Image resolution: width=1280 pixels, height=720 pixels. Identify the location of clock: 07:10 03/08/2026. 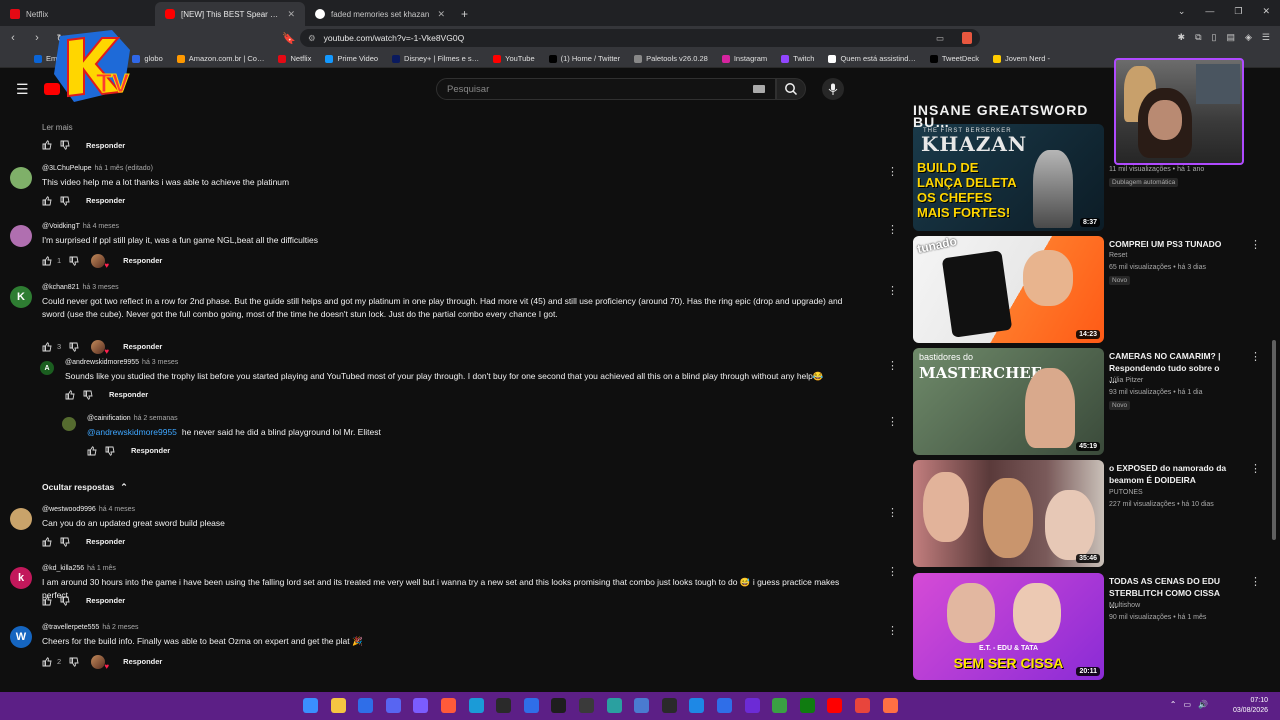
(1250, 706).